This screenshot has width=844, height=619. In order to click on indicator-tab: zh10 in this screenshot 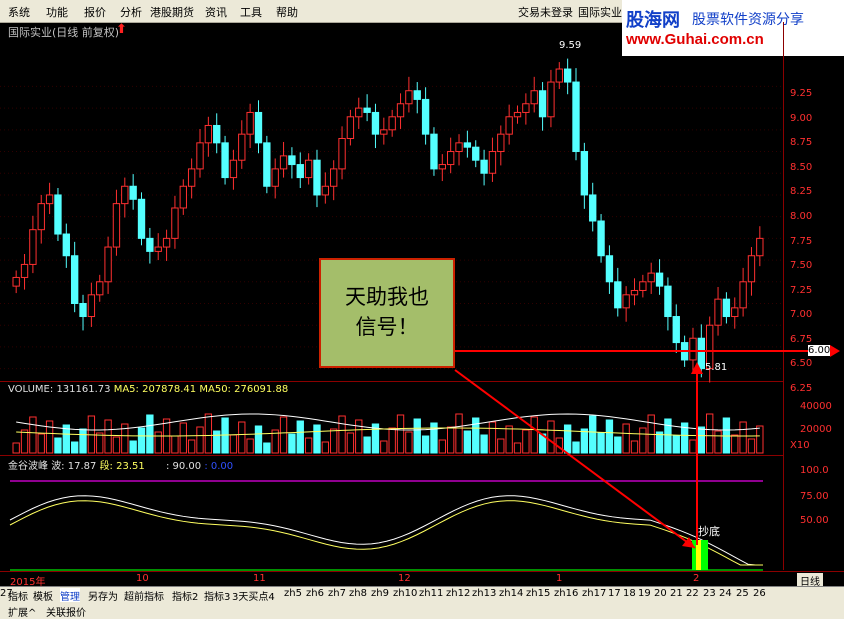, I will do `click(405, 593)`.